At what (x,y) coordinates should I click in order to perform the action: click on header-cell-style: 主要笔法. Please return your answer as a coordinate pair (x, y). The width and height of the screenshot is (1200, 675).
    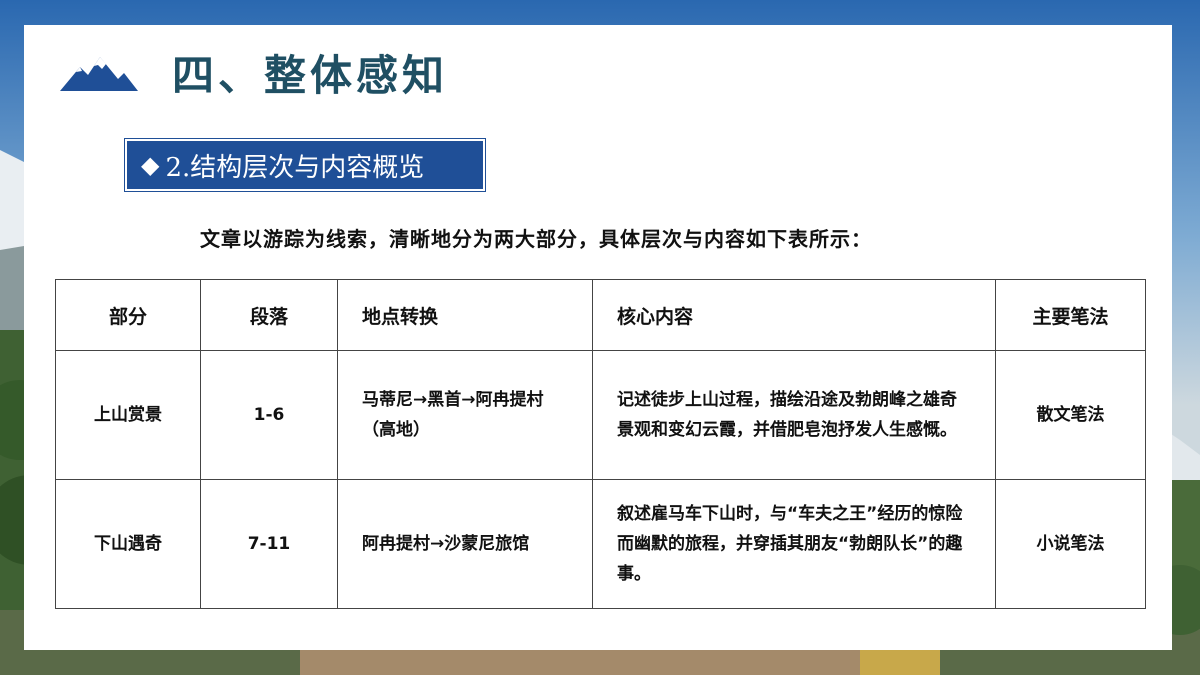
    Looking at the image, I should click on (1070, 315).